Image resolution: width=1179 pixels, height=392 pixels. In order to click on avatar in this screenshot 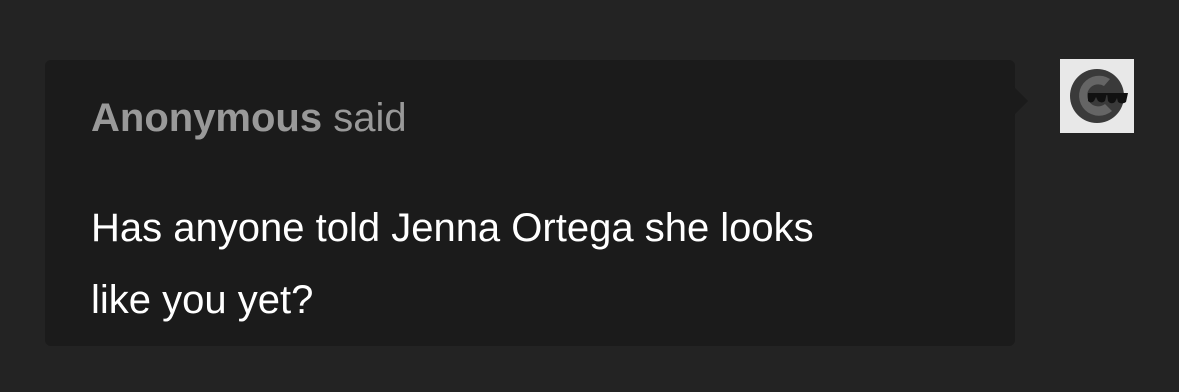, I will do `click(1097, 96)`.